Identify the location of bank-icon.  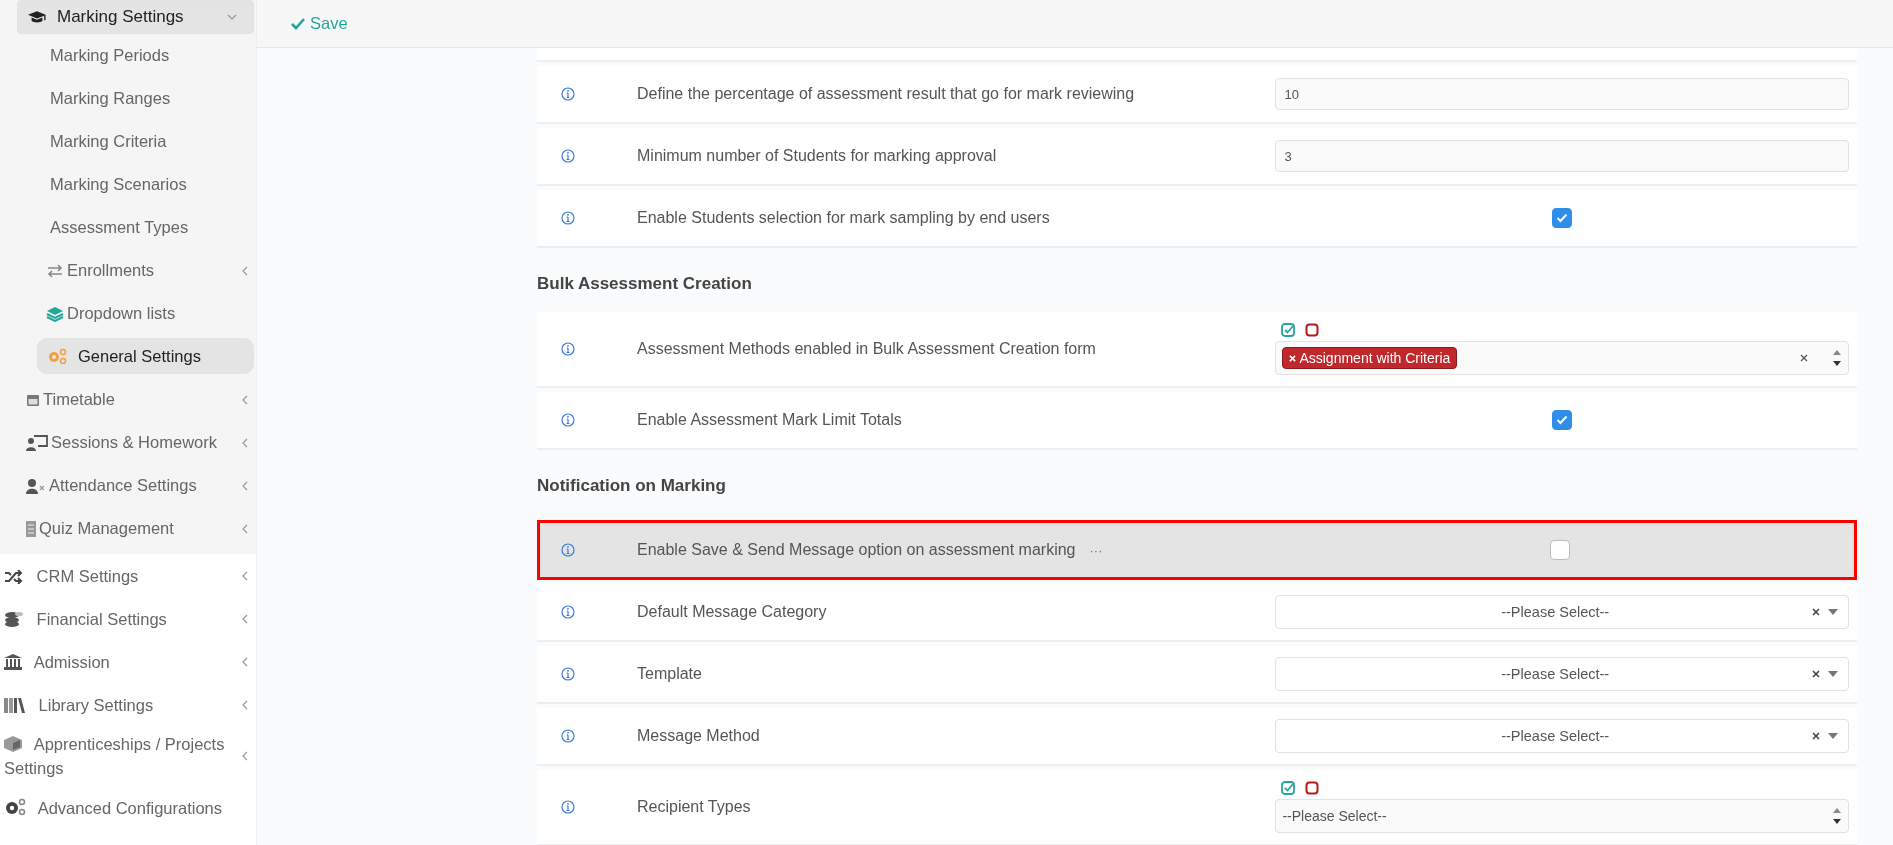
(13, 661).